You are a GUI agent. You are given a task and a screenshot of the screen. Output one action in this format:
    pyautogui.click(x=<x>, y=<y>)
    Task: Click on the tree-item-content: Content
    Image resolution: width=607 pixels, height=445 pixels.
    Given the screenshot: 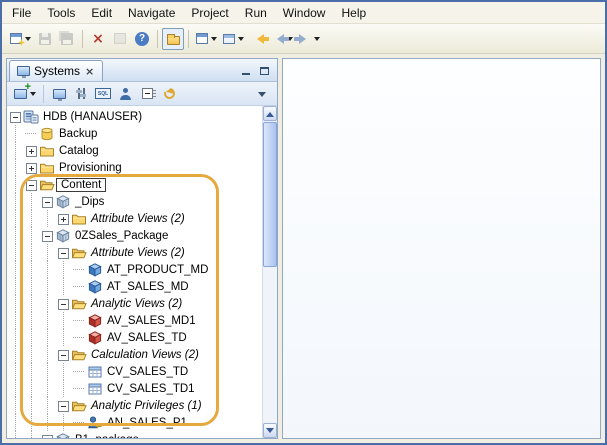 What is the action you would take?
    pyautogui.click(x=134, y=184)
    